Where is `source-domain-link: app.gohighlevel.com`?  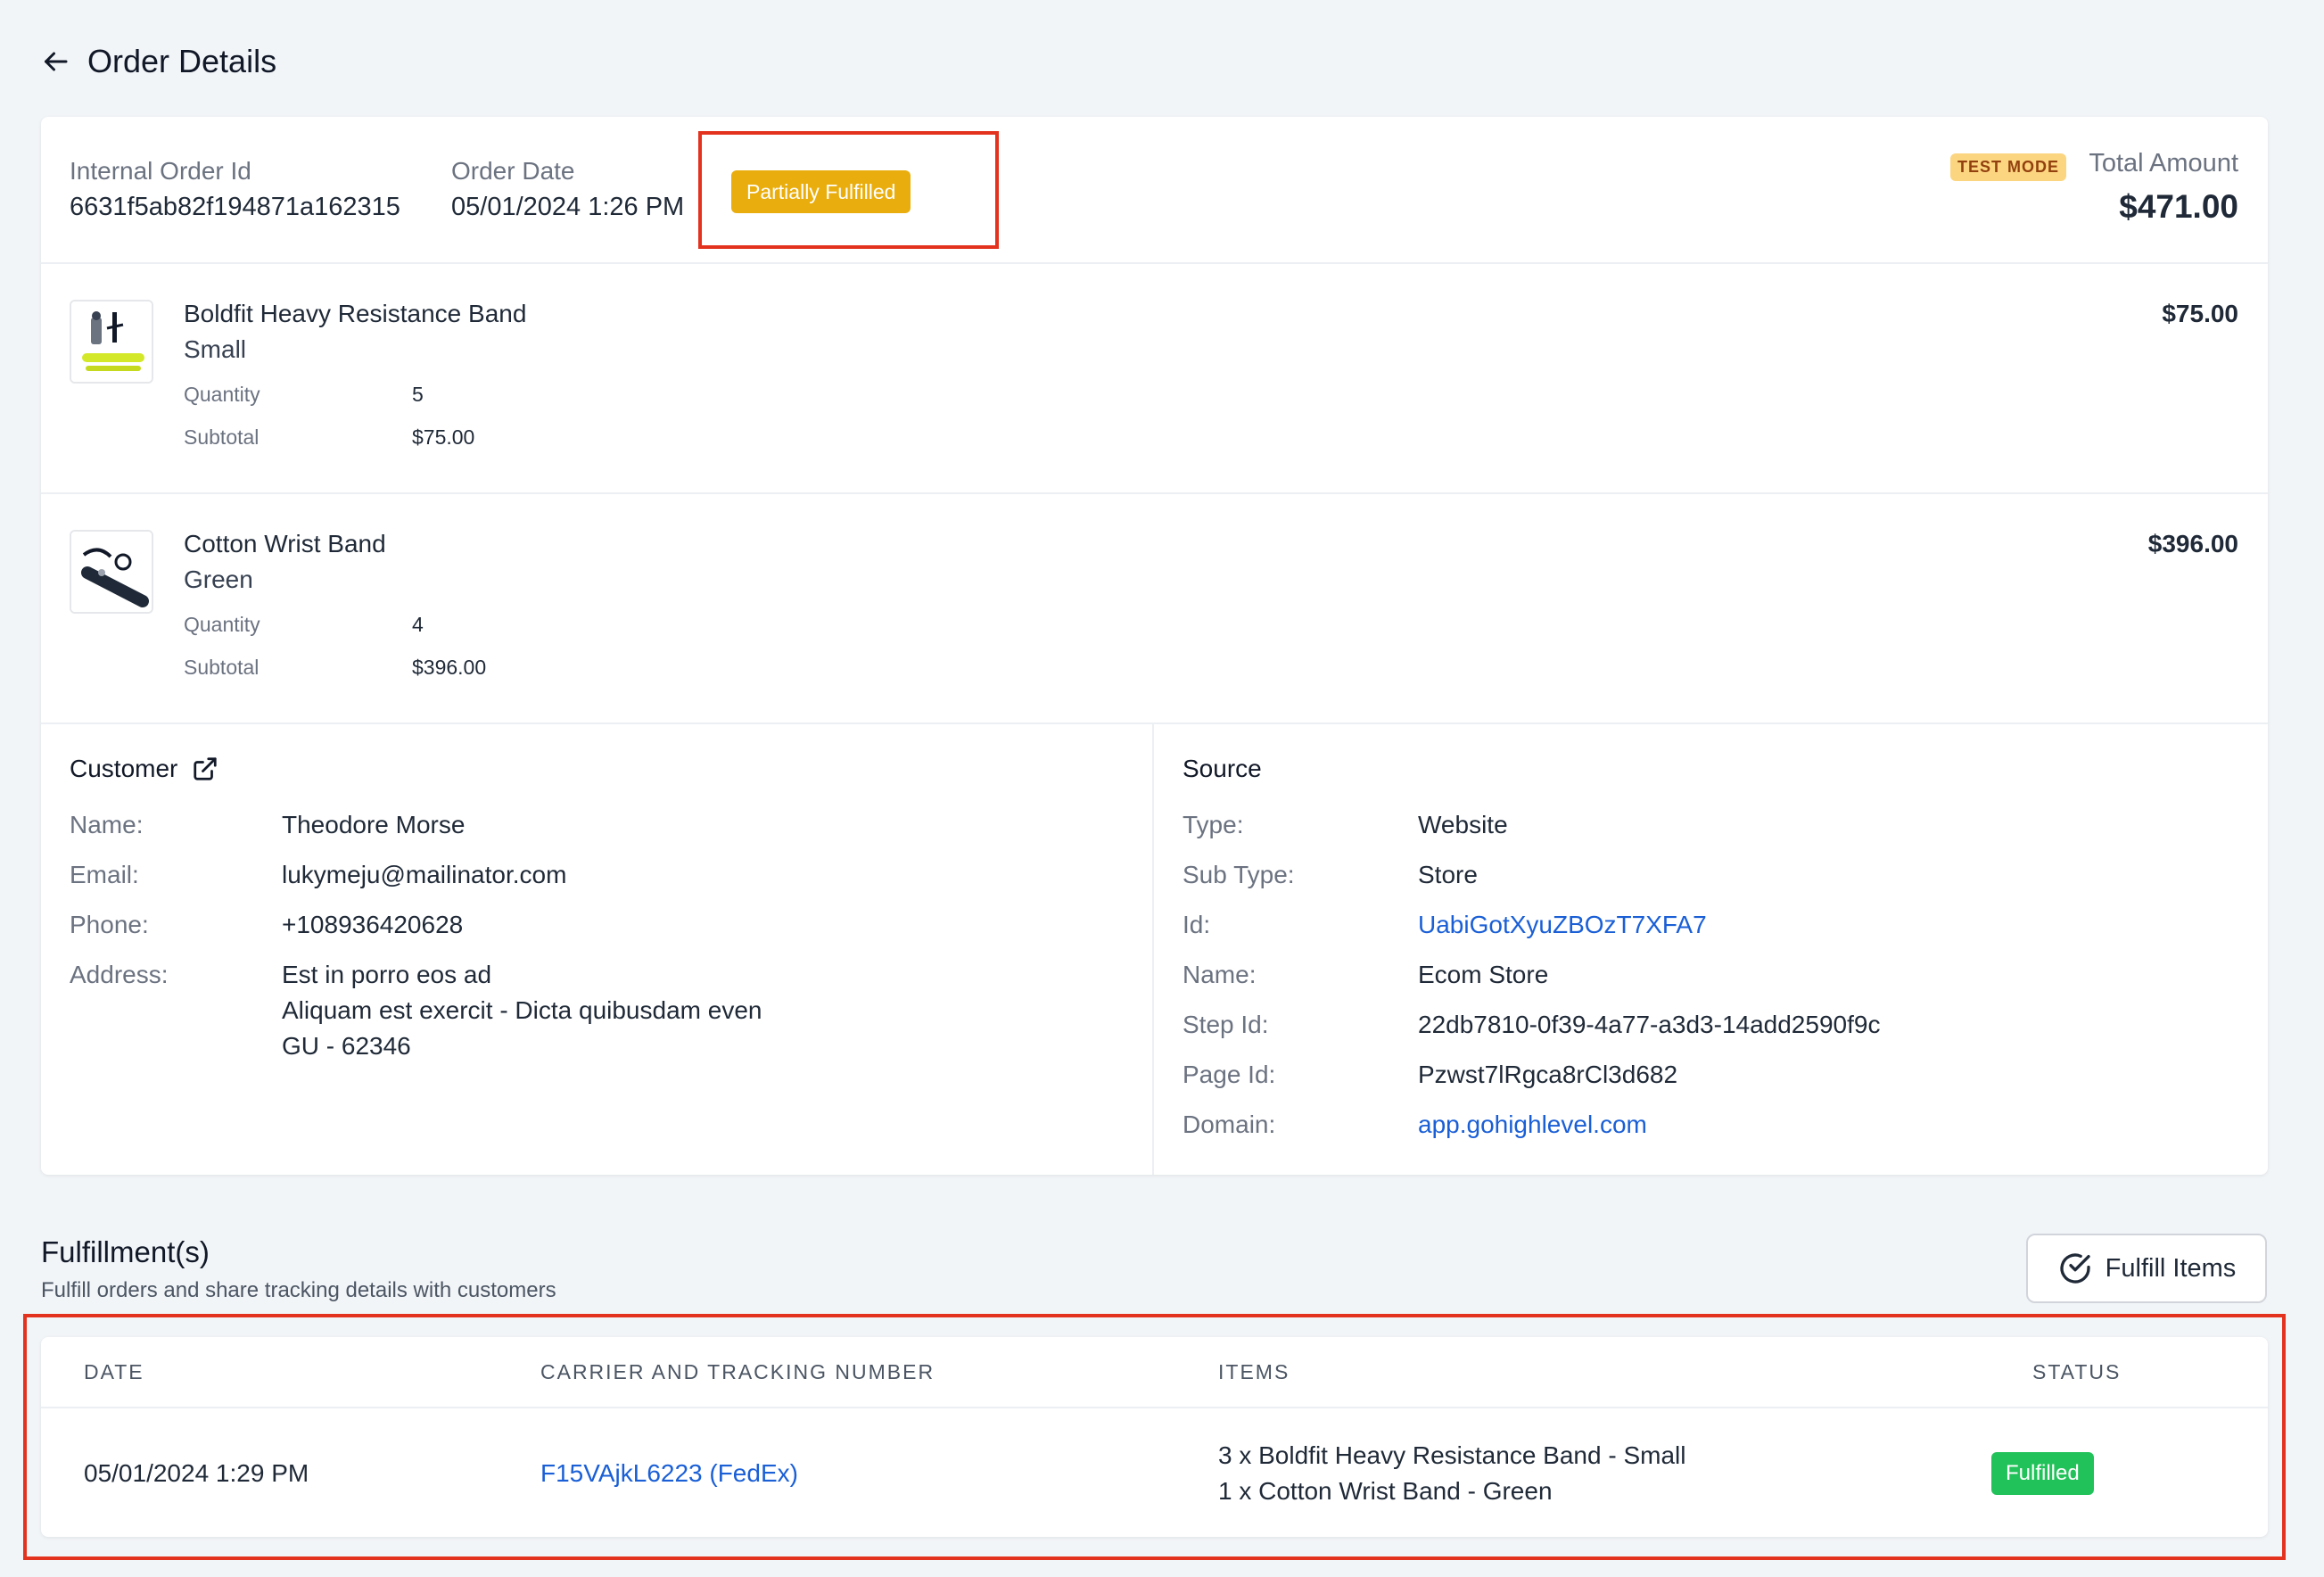 source-domain-link: app.gohighlevel.com is located at coordinates (1532, 1125).